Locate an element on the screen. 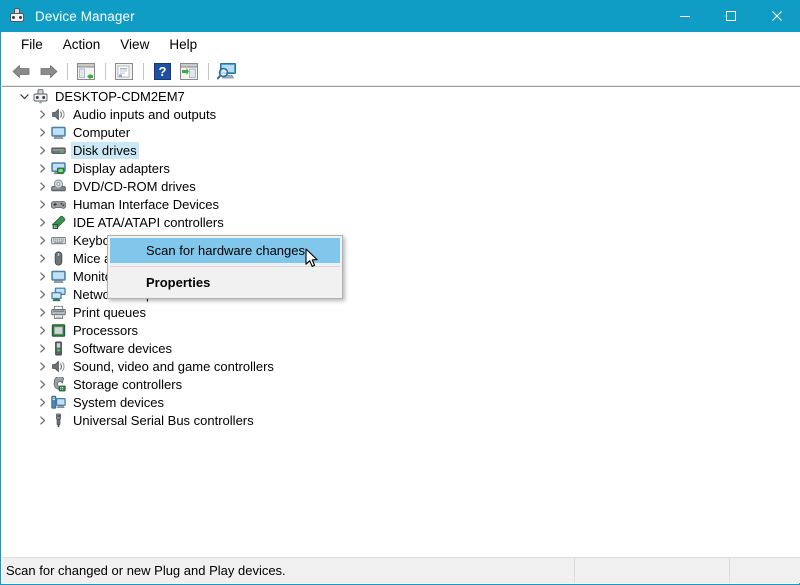 Image resolution: width=800 pixels, height=585 pixels. back-arrow-icon is located at coordinates (20, 71).